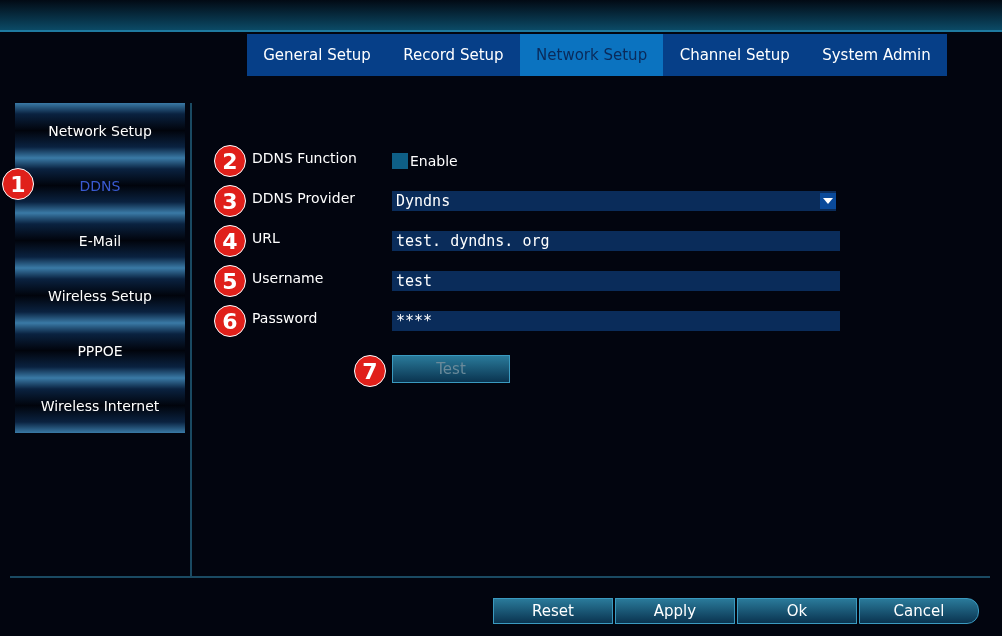 Image resolution: width=1002 pixels, height=636 pixels. I want to click on input-field: ****, so click(616, 321).